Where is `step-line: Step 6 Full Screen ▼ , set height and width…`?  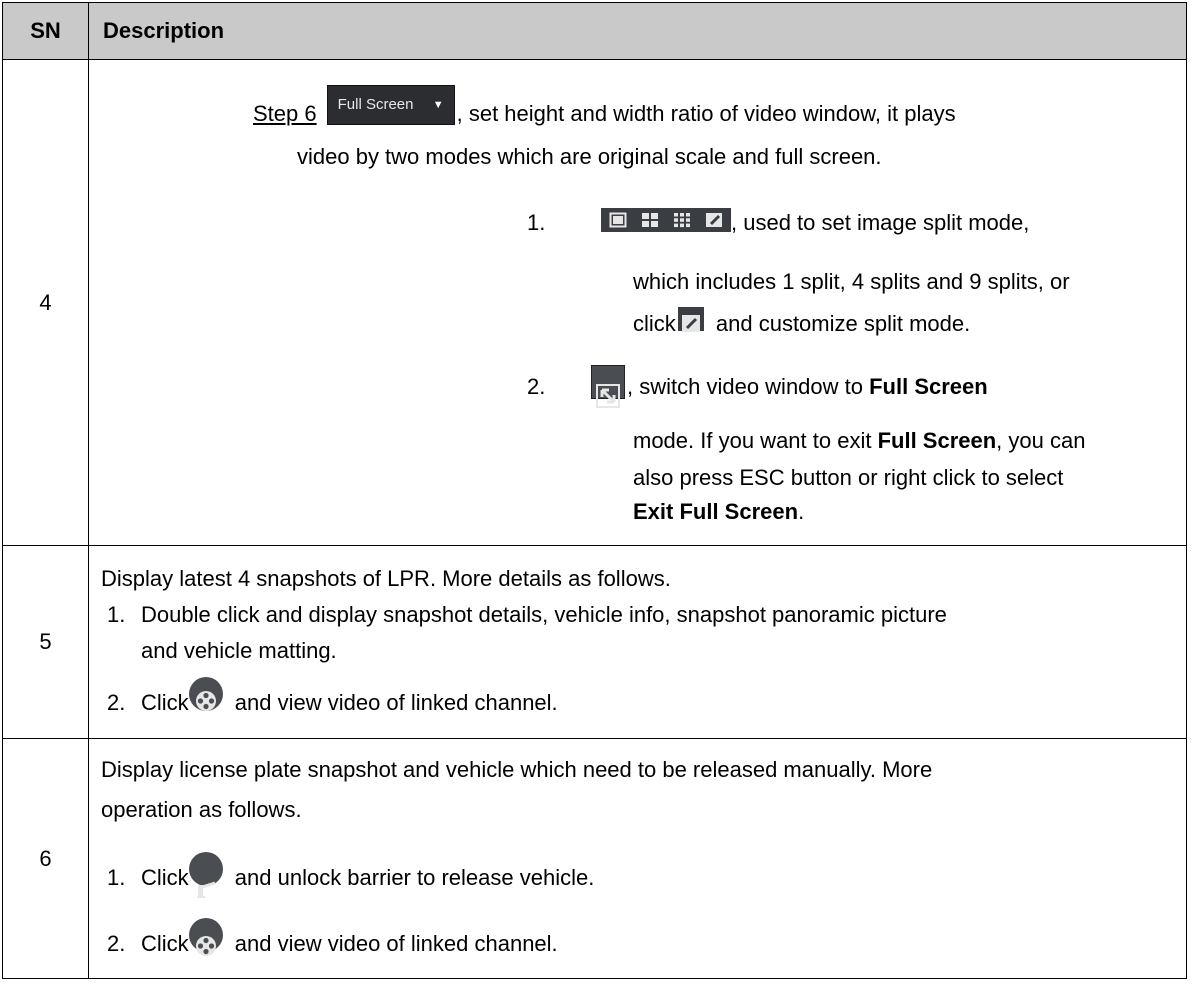
step-line: Step 6 Full Screen ▼ , set height and width… is located at coordinates (637, 109).